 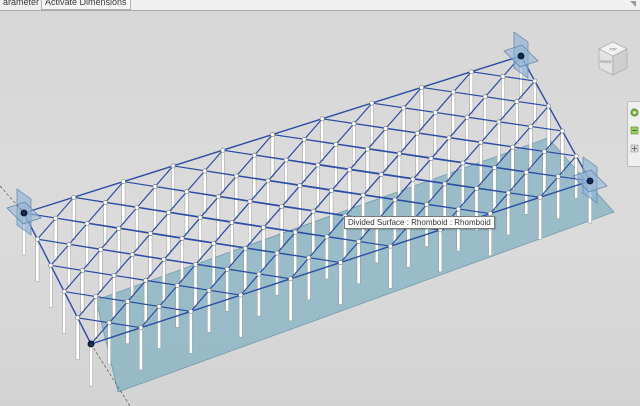 I want to click on zoom-icon, so click(x=634, y=130).